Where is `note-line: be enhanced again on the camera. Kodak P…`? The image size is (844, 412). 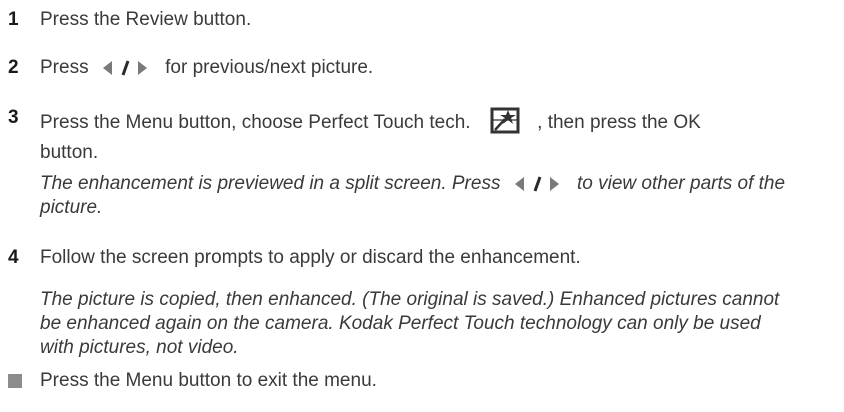 note-line: be enhanced again on the camera. Kodak P… is located at coordinates (400, 323).